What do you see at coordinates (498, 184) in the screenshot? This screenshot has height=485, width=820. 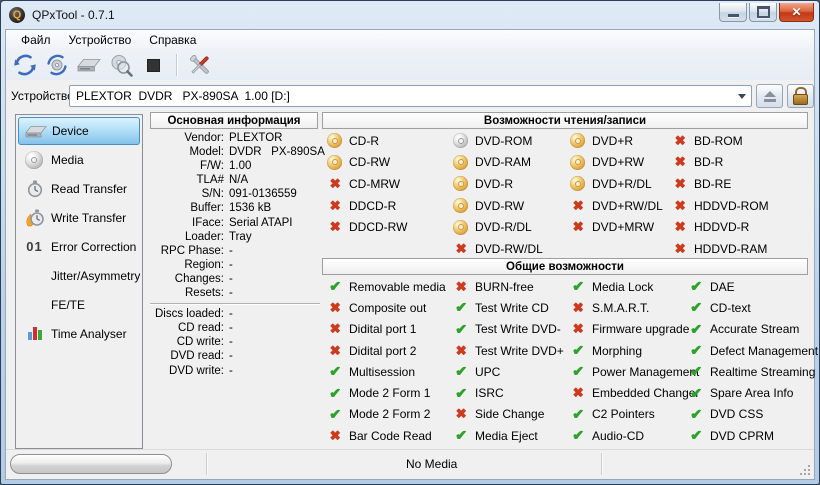 I see `capability-item: DVD-R` at bounding box center [498, 184].